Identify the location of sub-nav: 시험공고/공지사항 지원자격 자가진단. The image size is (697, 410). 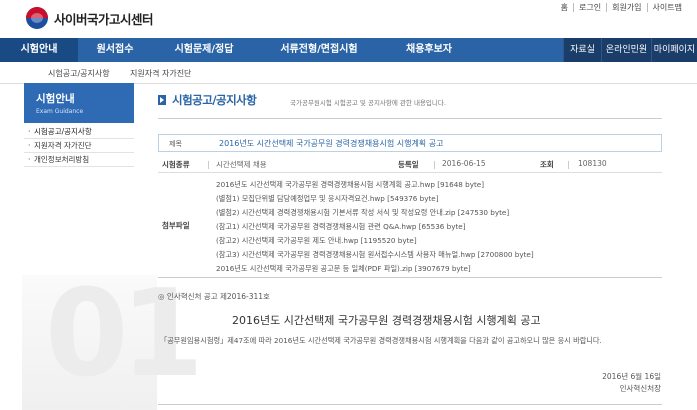
(348, 73).